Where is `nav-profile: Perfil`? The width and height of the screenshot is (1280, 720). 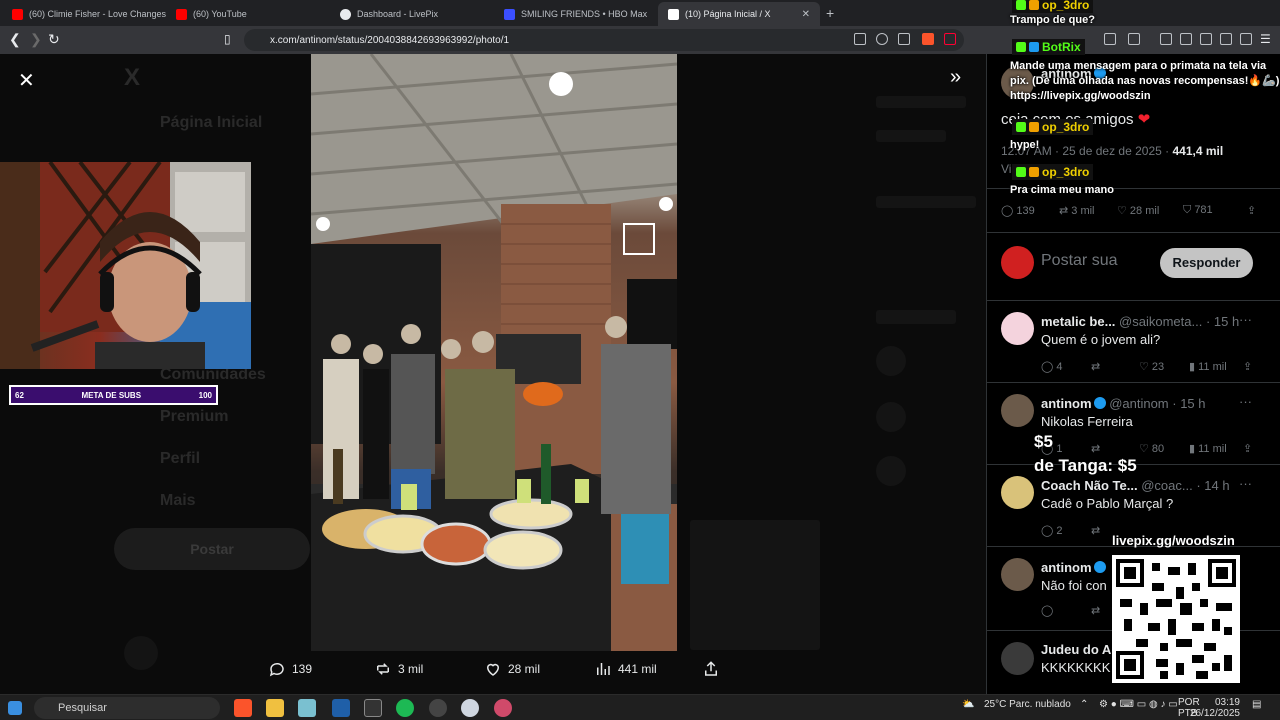
nav-profile: Perfil is located at coordinates (180, 459).